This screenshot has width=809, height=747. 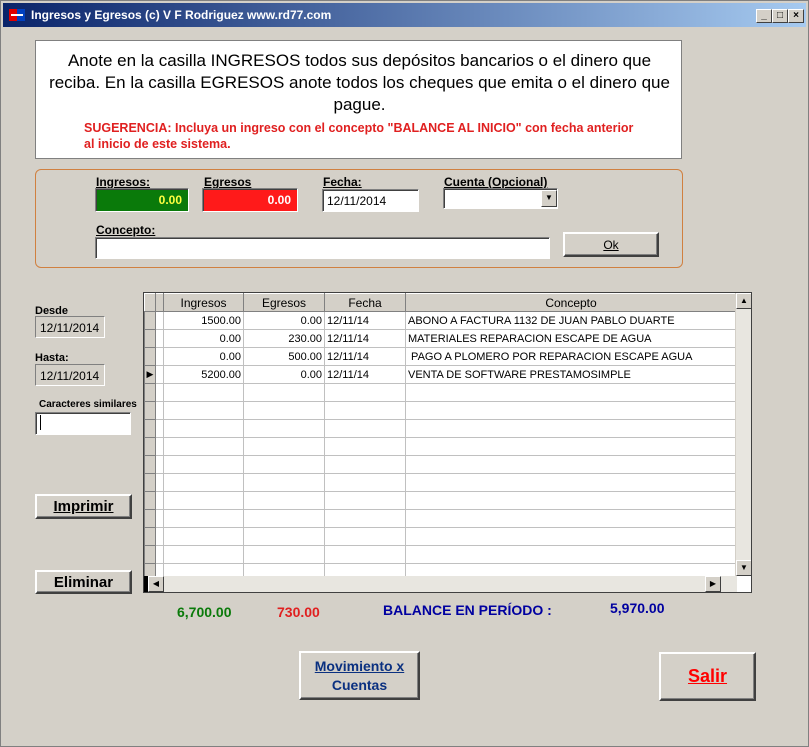 What do you see at coordinates (203, 374) in the screenshot?
I see `cell-ingresos: 5200.00` at bounding box center [203, 374].